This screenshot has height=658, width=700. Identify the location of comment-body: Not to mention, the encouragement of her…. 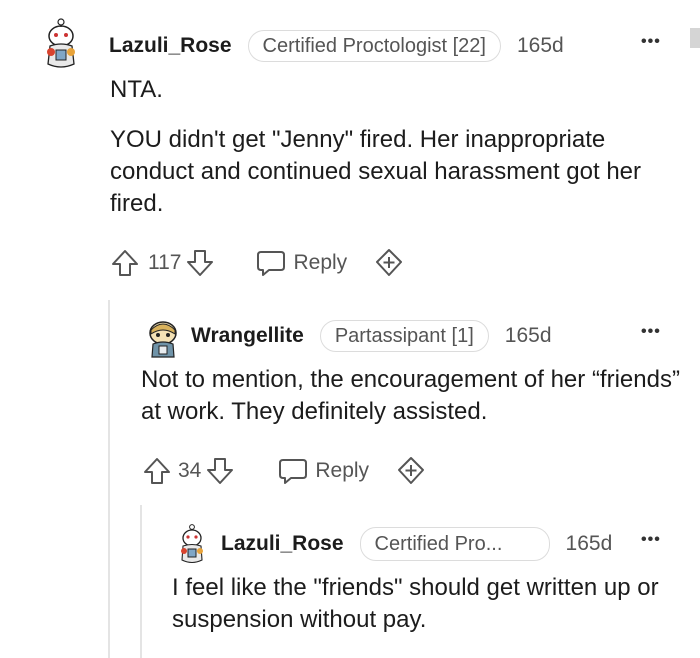
(411, 396).